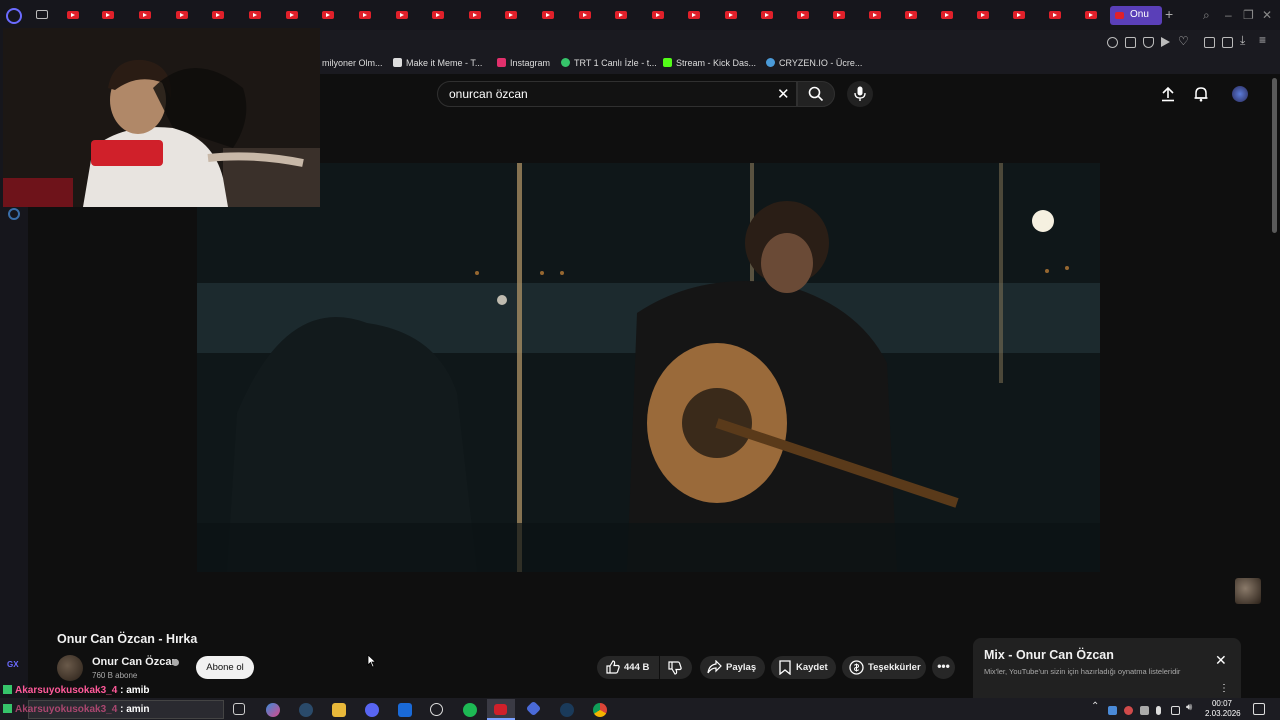  I want to click on account-avatar, so click(1240, 94).